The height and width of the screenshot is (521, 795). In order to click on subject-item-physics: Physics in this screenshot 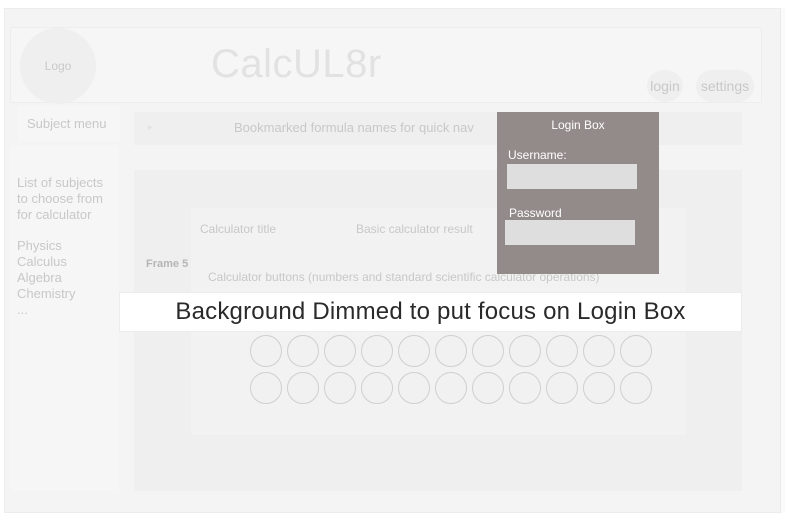, I will do `click(67, 246)`.